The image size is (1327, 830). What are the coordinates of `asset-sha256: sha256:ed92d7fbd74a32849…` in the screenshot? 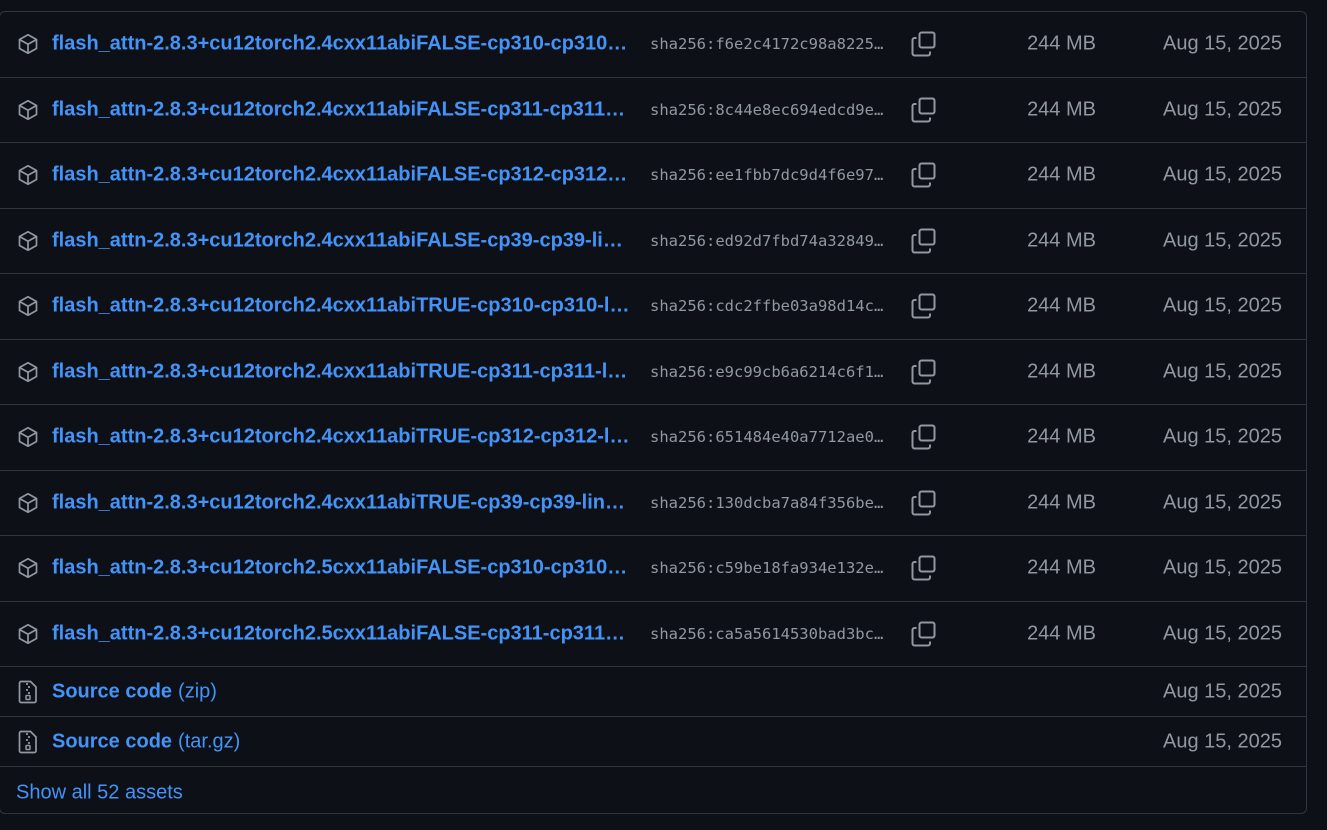 It's located at (767, 240).